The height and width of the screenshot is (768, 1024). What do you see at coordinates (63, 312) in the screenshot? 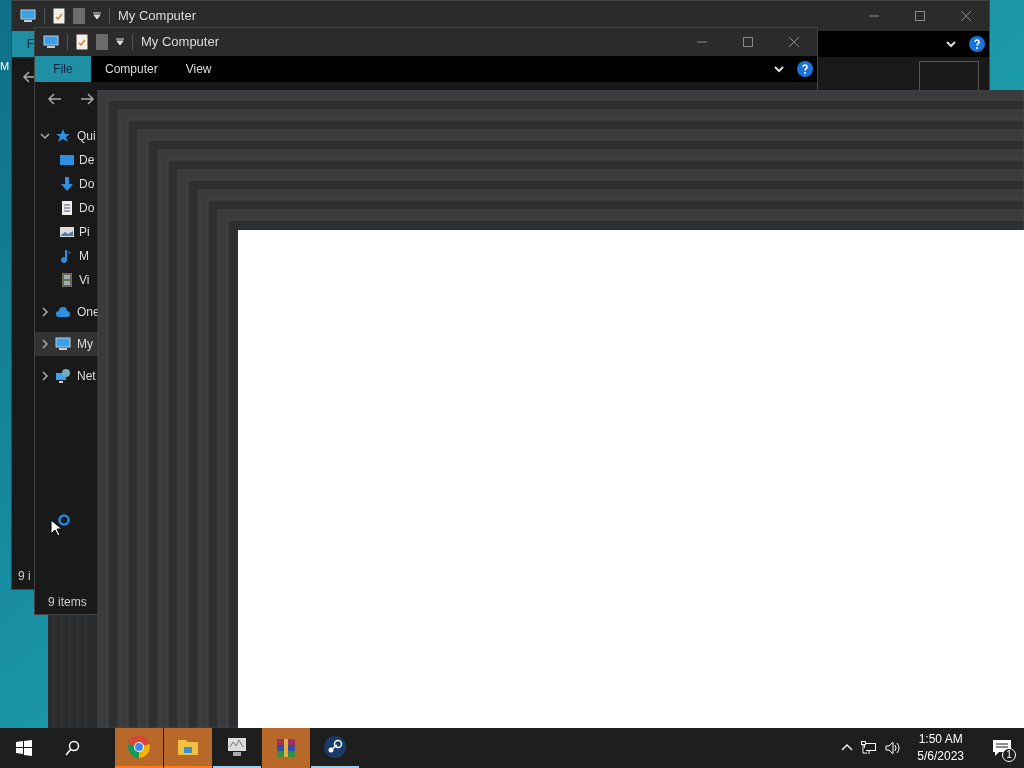
I see `cloud-icon` at bounding box center [63, 312].